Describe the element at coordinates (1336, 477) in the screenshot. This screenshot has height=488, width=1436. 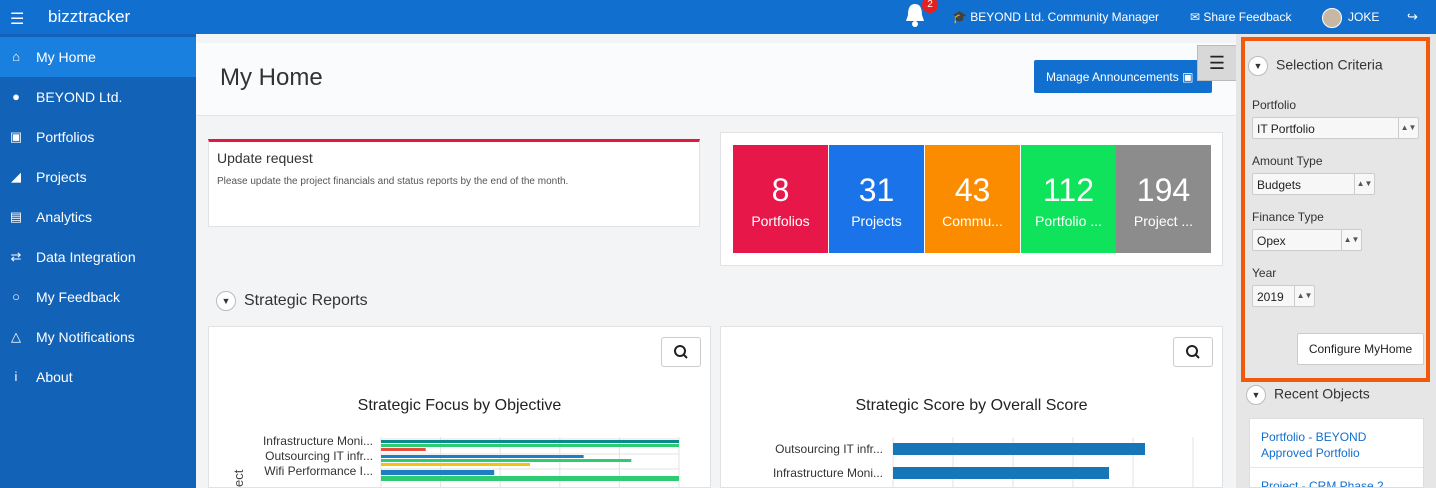
I see `recent-item: Project - CRM Phase 2` at that location.